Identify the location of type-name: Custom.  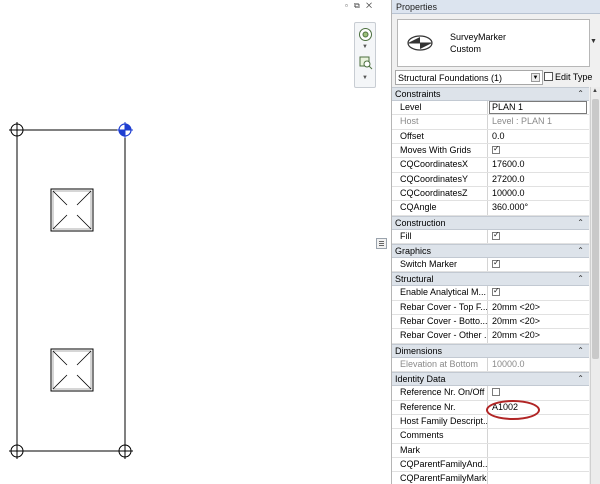
(466, 49).